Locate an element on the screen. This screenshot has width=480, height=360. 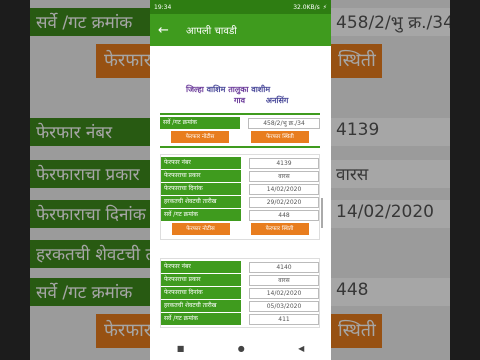
survey-buttons: फेरफार नोटीस फेरफार स्थिती is located at coordinates (240, 137).